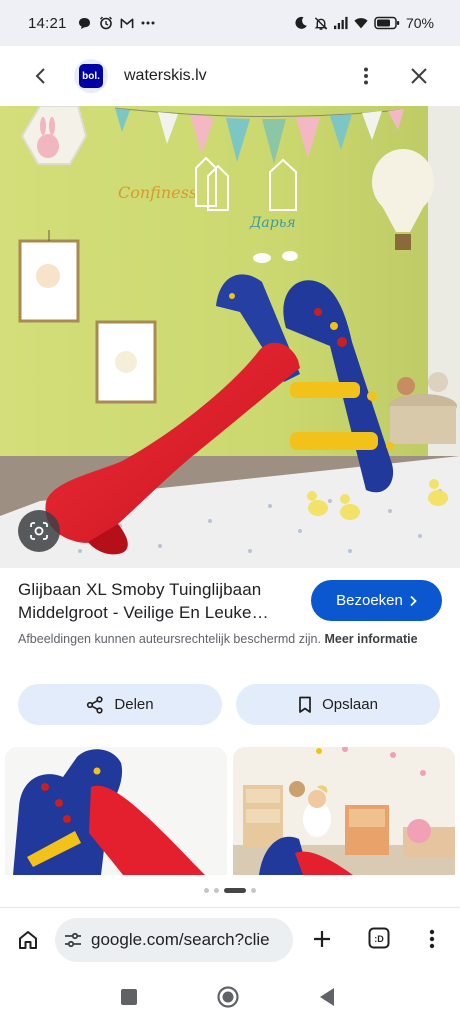 This screenshot has height=1024, width=460. Describe the element at coordinates (370, 639) in the screenshot. I see `more-info-link: Meer informatie` at that location.